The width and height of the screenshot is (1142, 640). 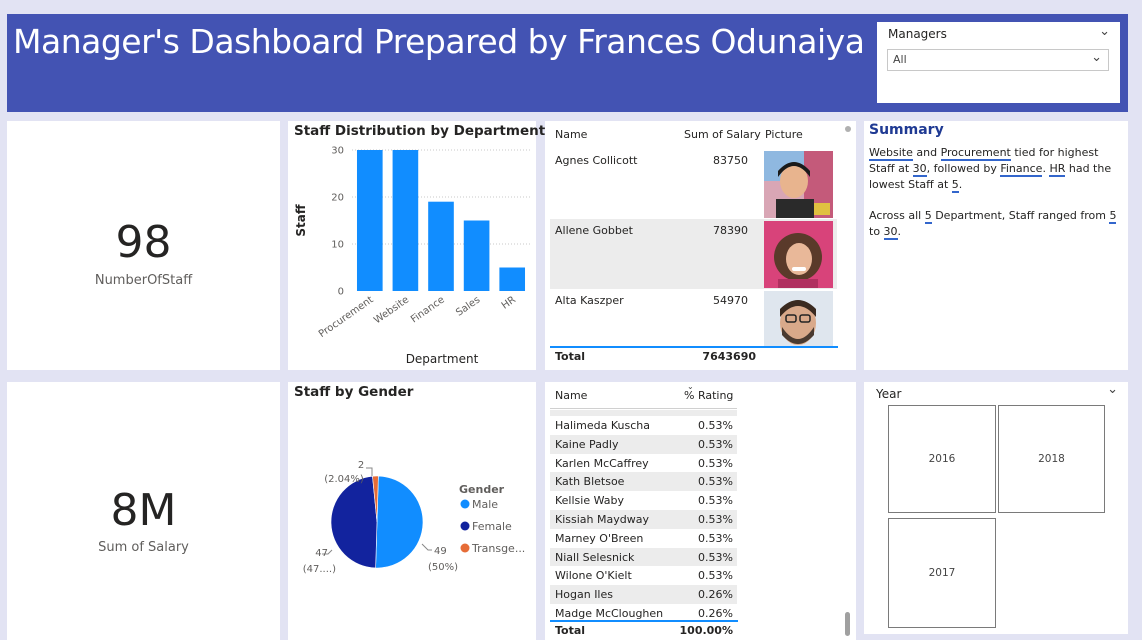 I want to click on legend-label: Female, so click(x=492, y=526).